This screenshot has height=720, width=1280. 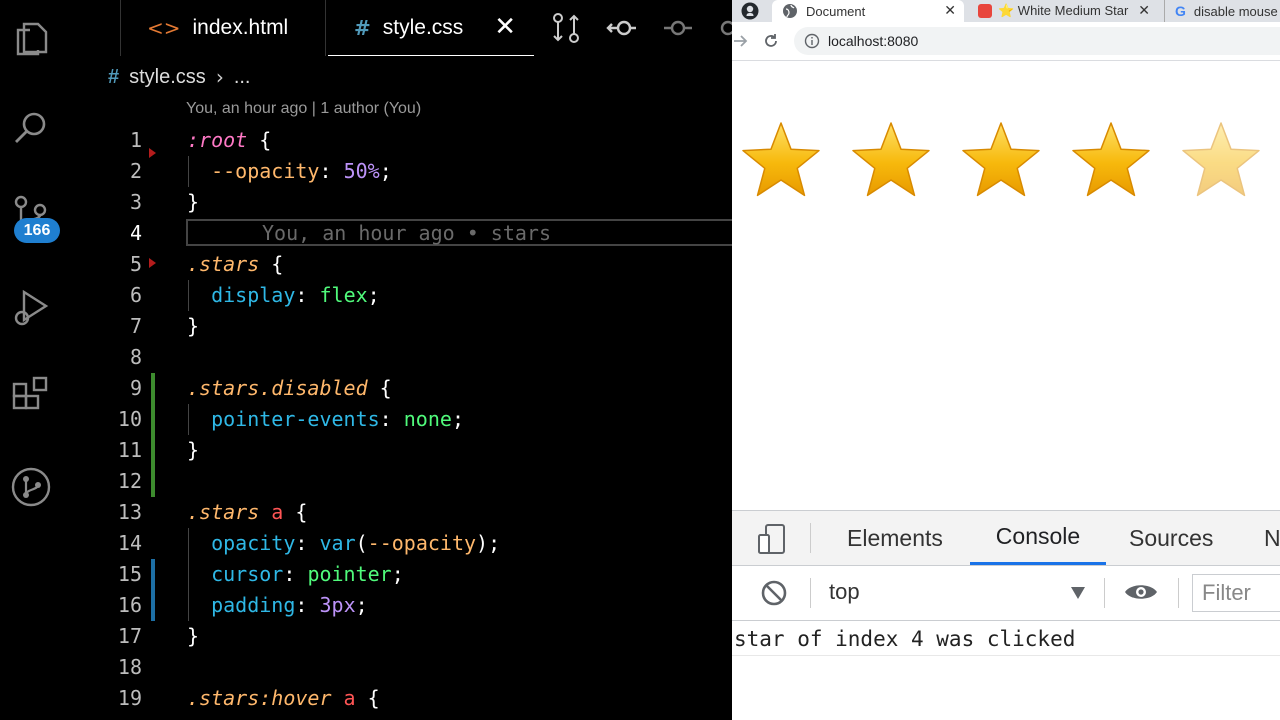 I want to click on code-text: .stars {, so click(x=235, y=264).